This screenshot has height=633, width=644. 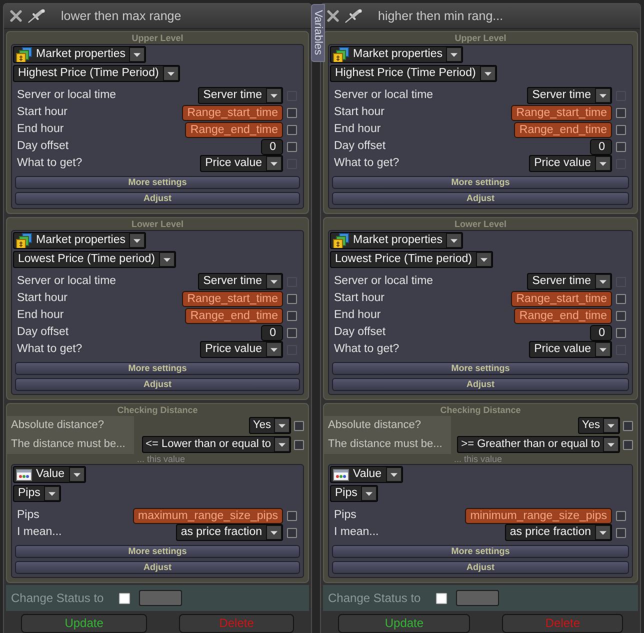 I want to click on field-label: Pips, so click(x=28, y=515).